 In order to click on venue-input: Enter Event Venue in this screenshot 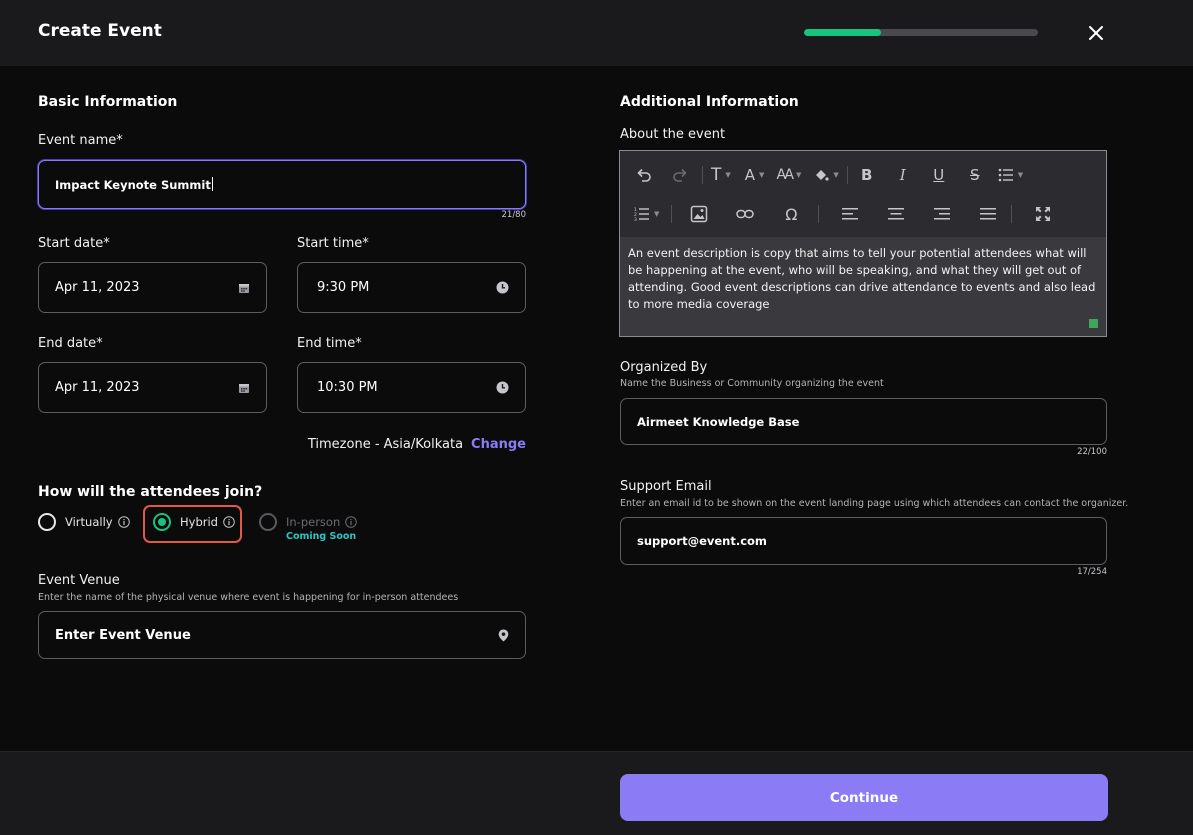, I will do `click(282, 635)`.